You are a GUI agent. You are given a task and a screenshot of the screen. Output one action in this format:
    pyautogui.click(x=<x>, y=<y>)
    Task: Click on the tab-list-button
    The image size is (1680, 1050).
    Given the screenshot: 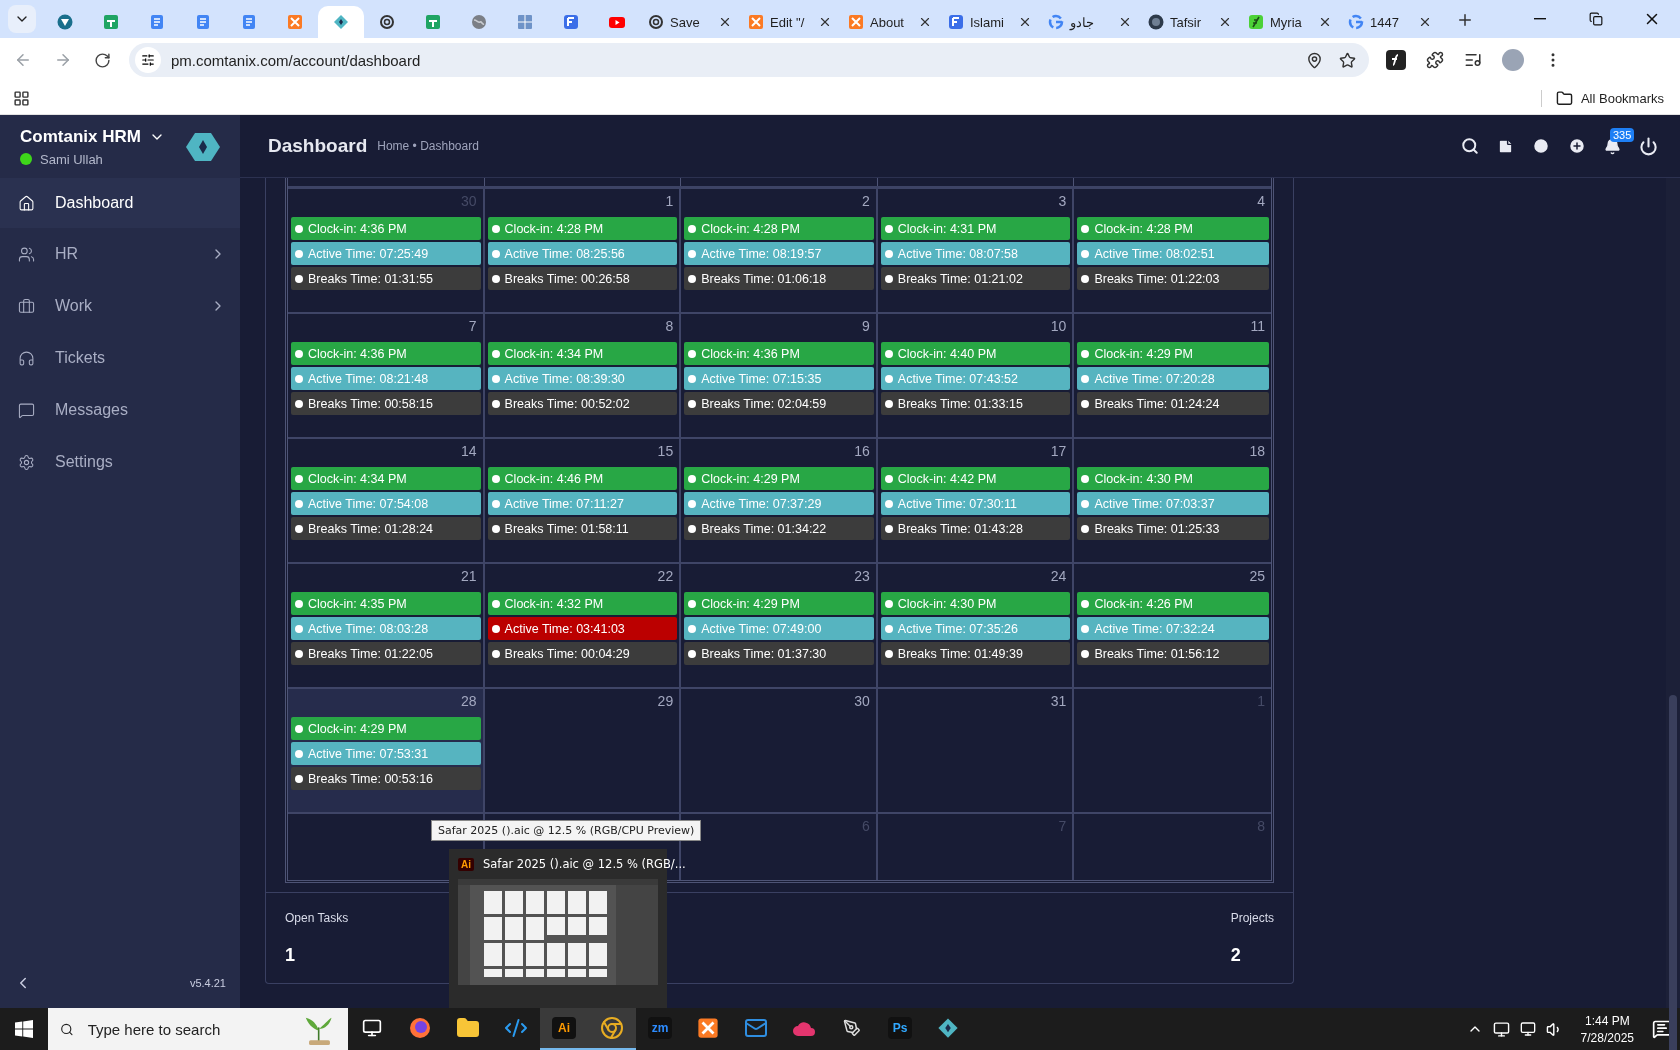 What is the action you would take?
    pyautogui.click(x=22, y=19)
    